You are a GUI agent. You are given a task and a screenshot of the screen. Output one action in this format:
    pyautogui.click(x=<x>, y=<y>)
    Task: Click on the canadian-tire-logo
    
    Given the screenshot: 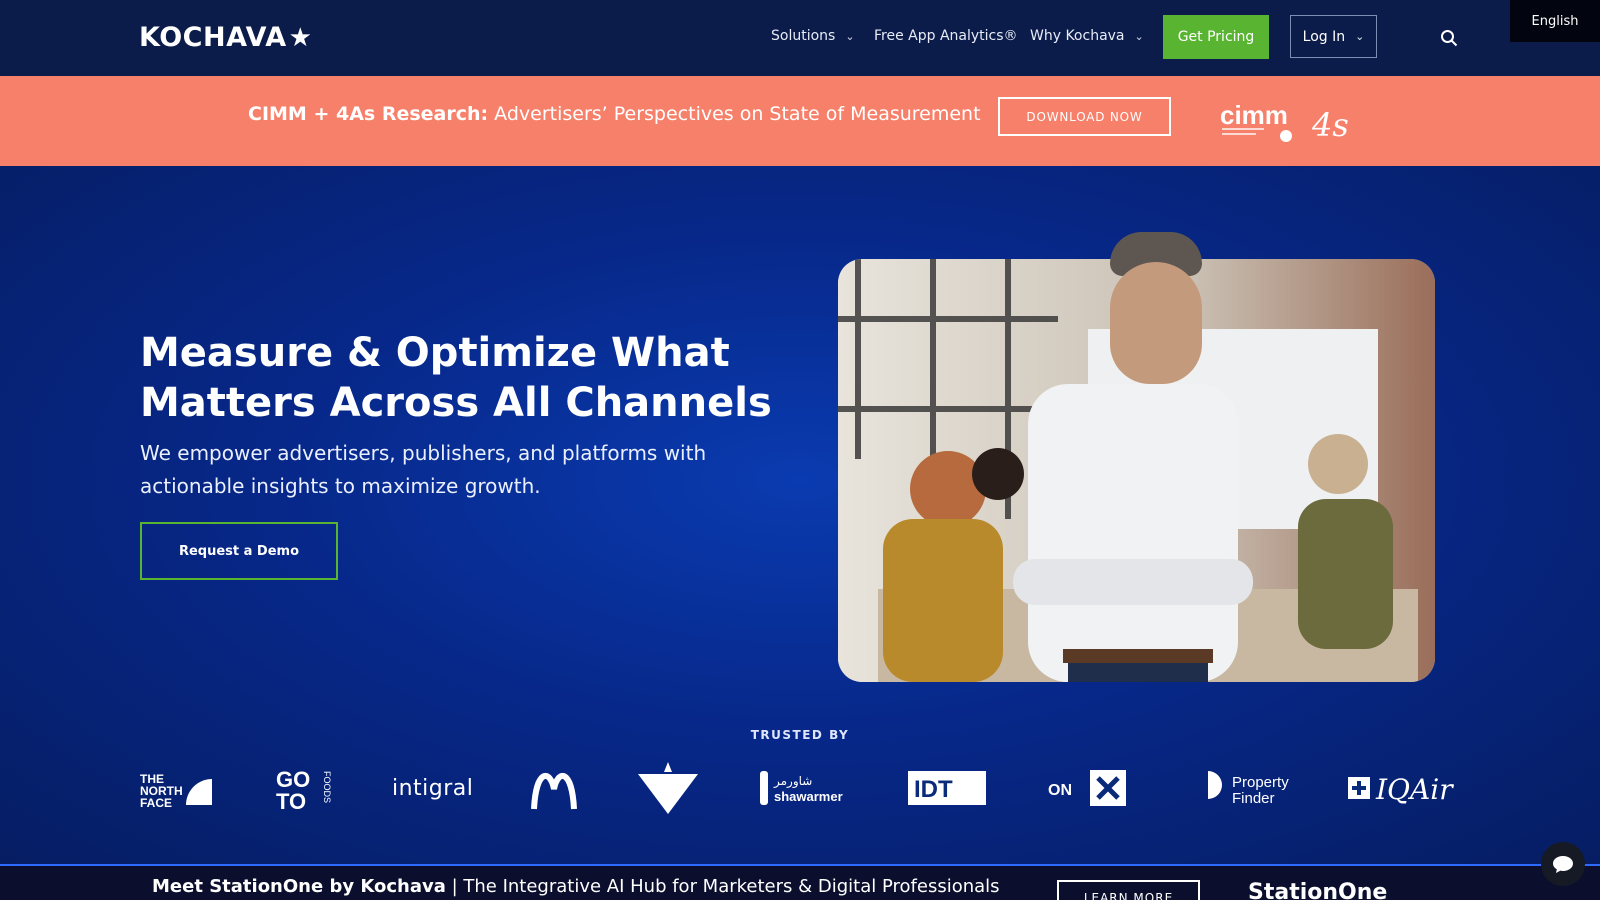 What is the action you would take?
    pyautogui.click(x=668, y=788)
    